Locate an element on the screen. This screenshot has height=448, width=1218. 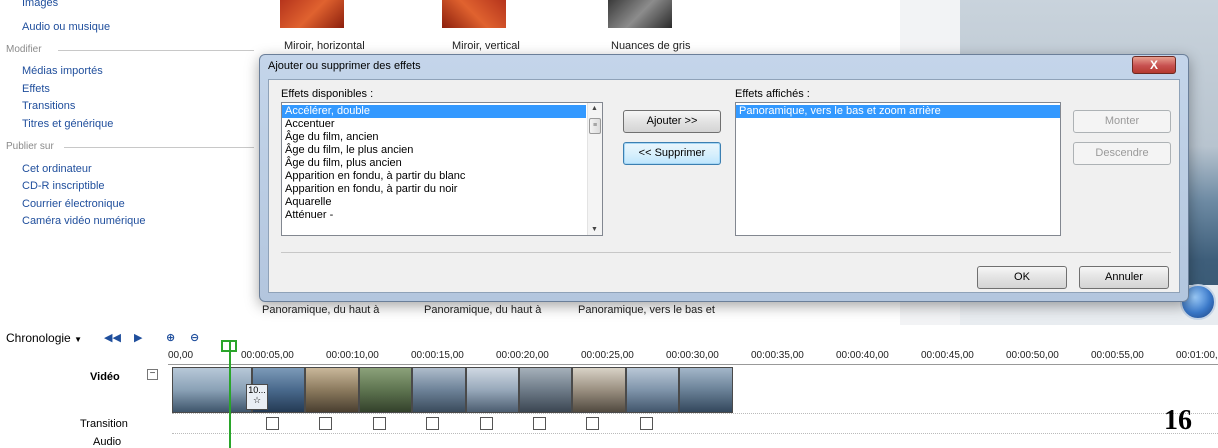
ok-button: OK is located at coordinates (1022, 277).